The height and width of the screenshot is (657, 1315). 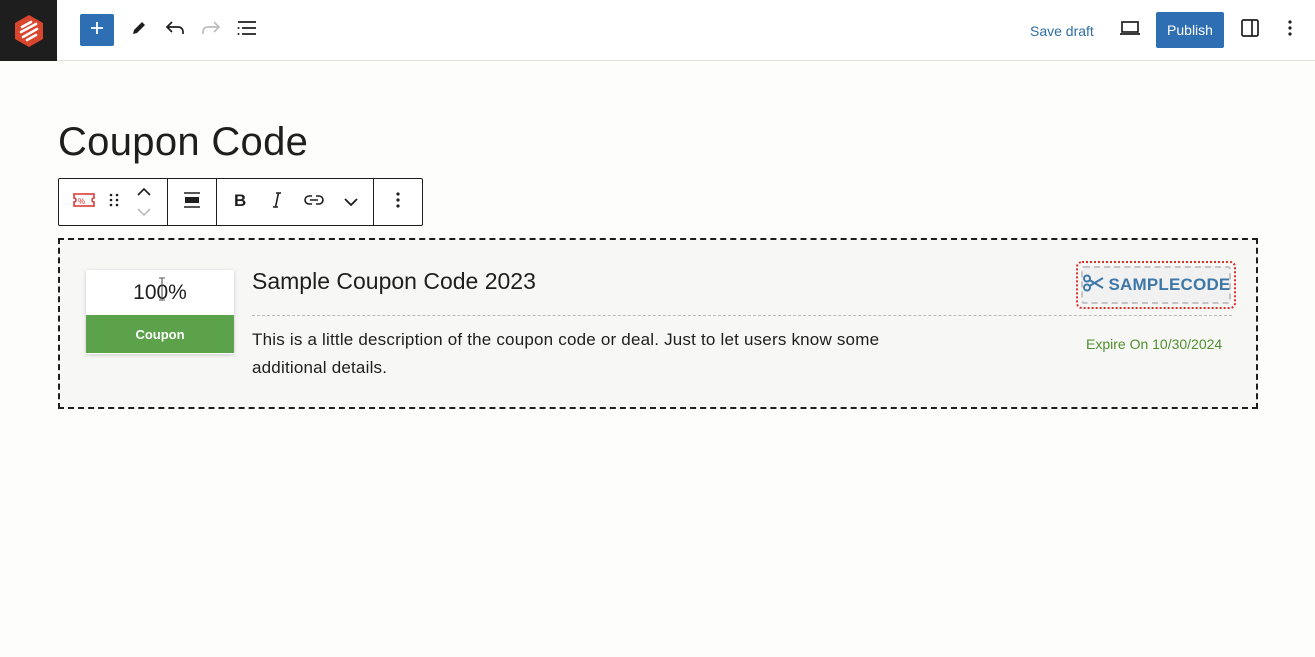 I want to click on coupon-code-inner: SAMPLECODE, so click(x=1156, y=285).